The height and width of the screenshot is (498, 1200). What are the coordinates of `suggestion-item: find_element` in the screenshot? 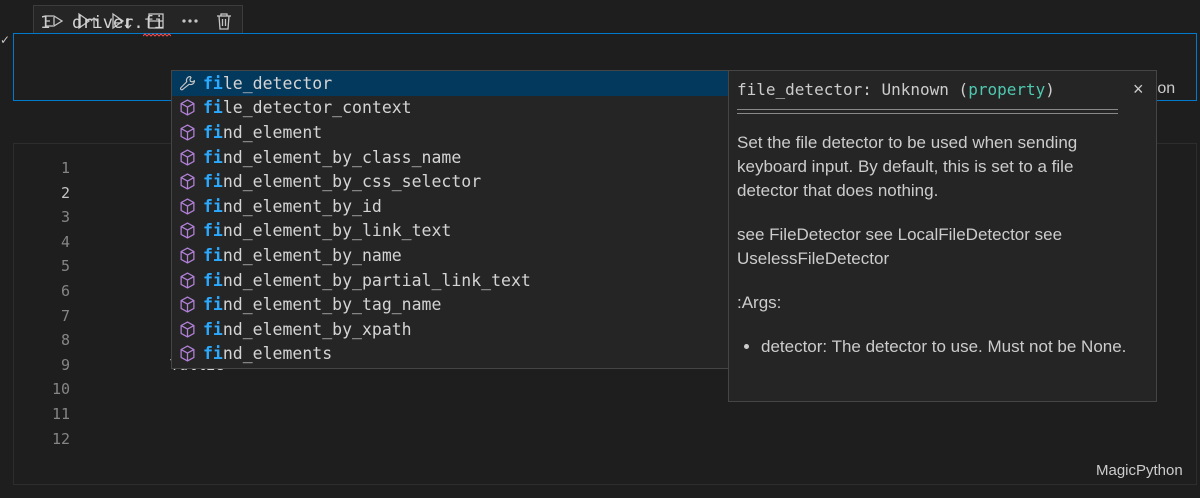 It's located at (450, 132).